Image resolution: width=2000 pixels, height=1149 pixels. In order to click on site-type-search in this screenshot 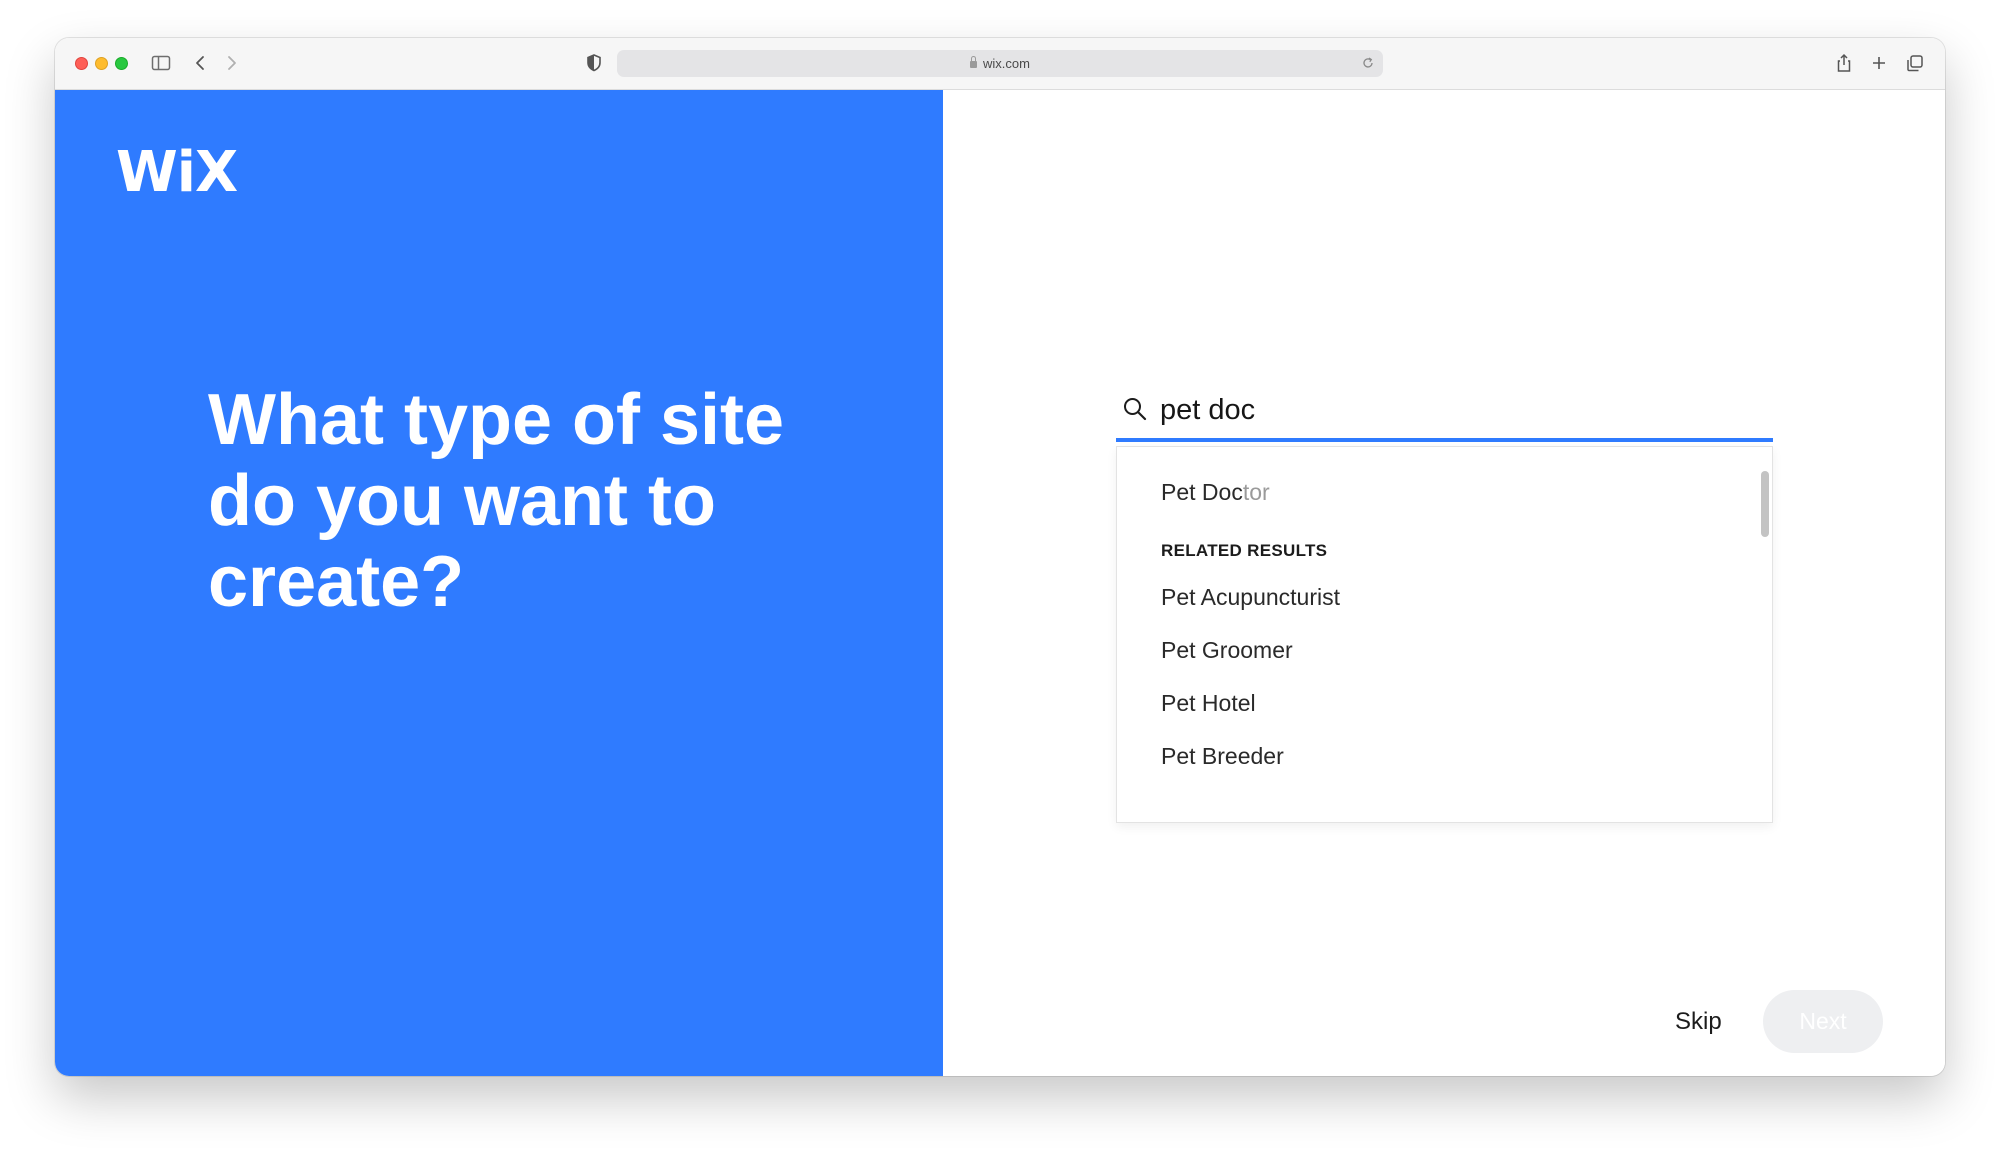, I will do `click(1444, 415)`.